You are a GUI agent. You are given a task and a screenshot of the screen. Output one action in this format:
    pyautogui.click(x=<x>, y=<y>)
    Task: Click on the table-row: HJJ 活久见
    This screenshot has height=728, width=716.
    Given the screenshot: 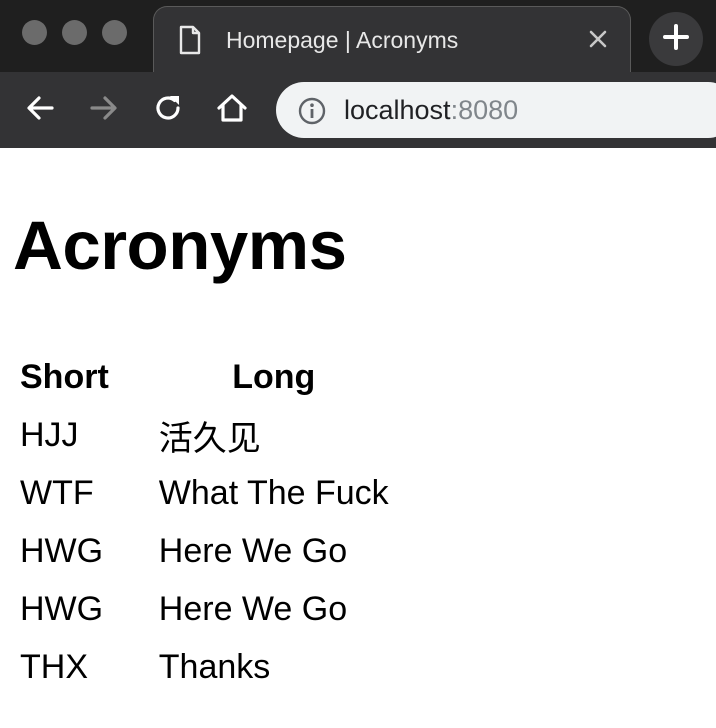 What is the action you would take?
    pyautogui.click(x=204, y=435)
    